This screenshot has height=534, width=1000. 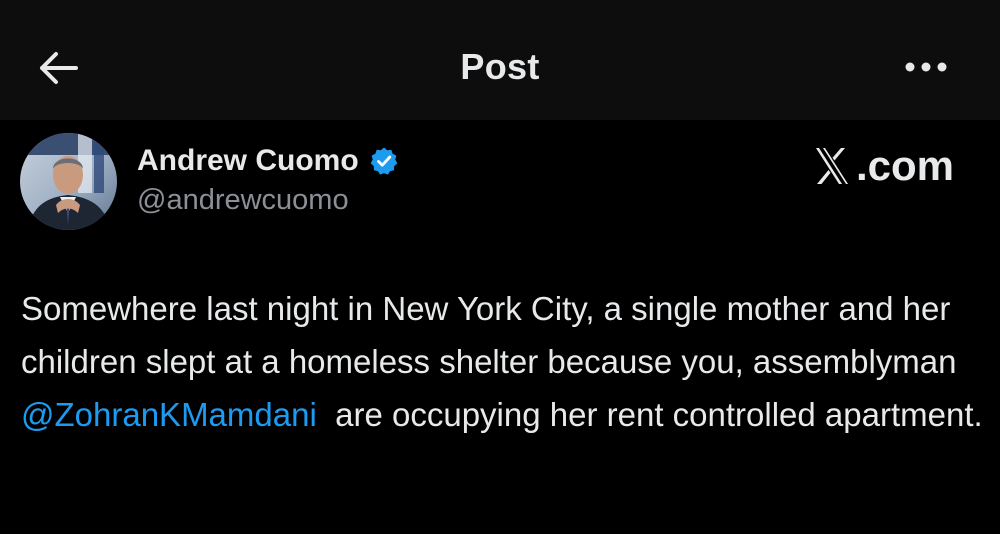 What do you see at coordinates (832, 166) in the screenshot?
I see `x-logo-icon` at bounding box center [832, 166].